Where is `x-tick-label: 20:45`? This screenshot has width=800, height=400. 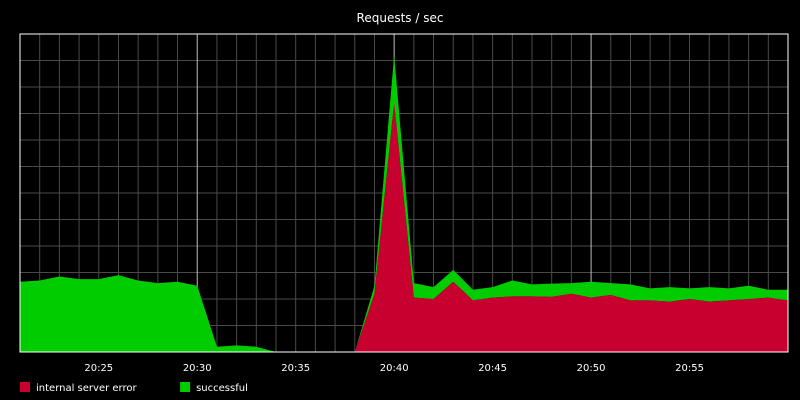
x-tick-label: 20:45 is located at coordinates (492, 368).